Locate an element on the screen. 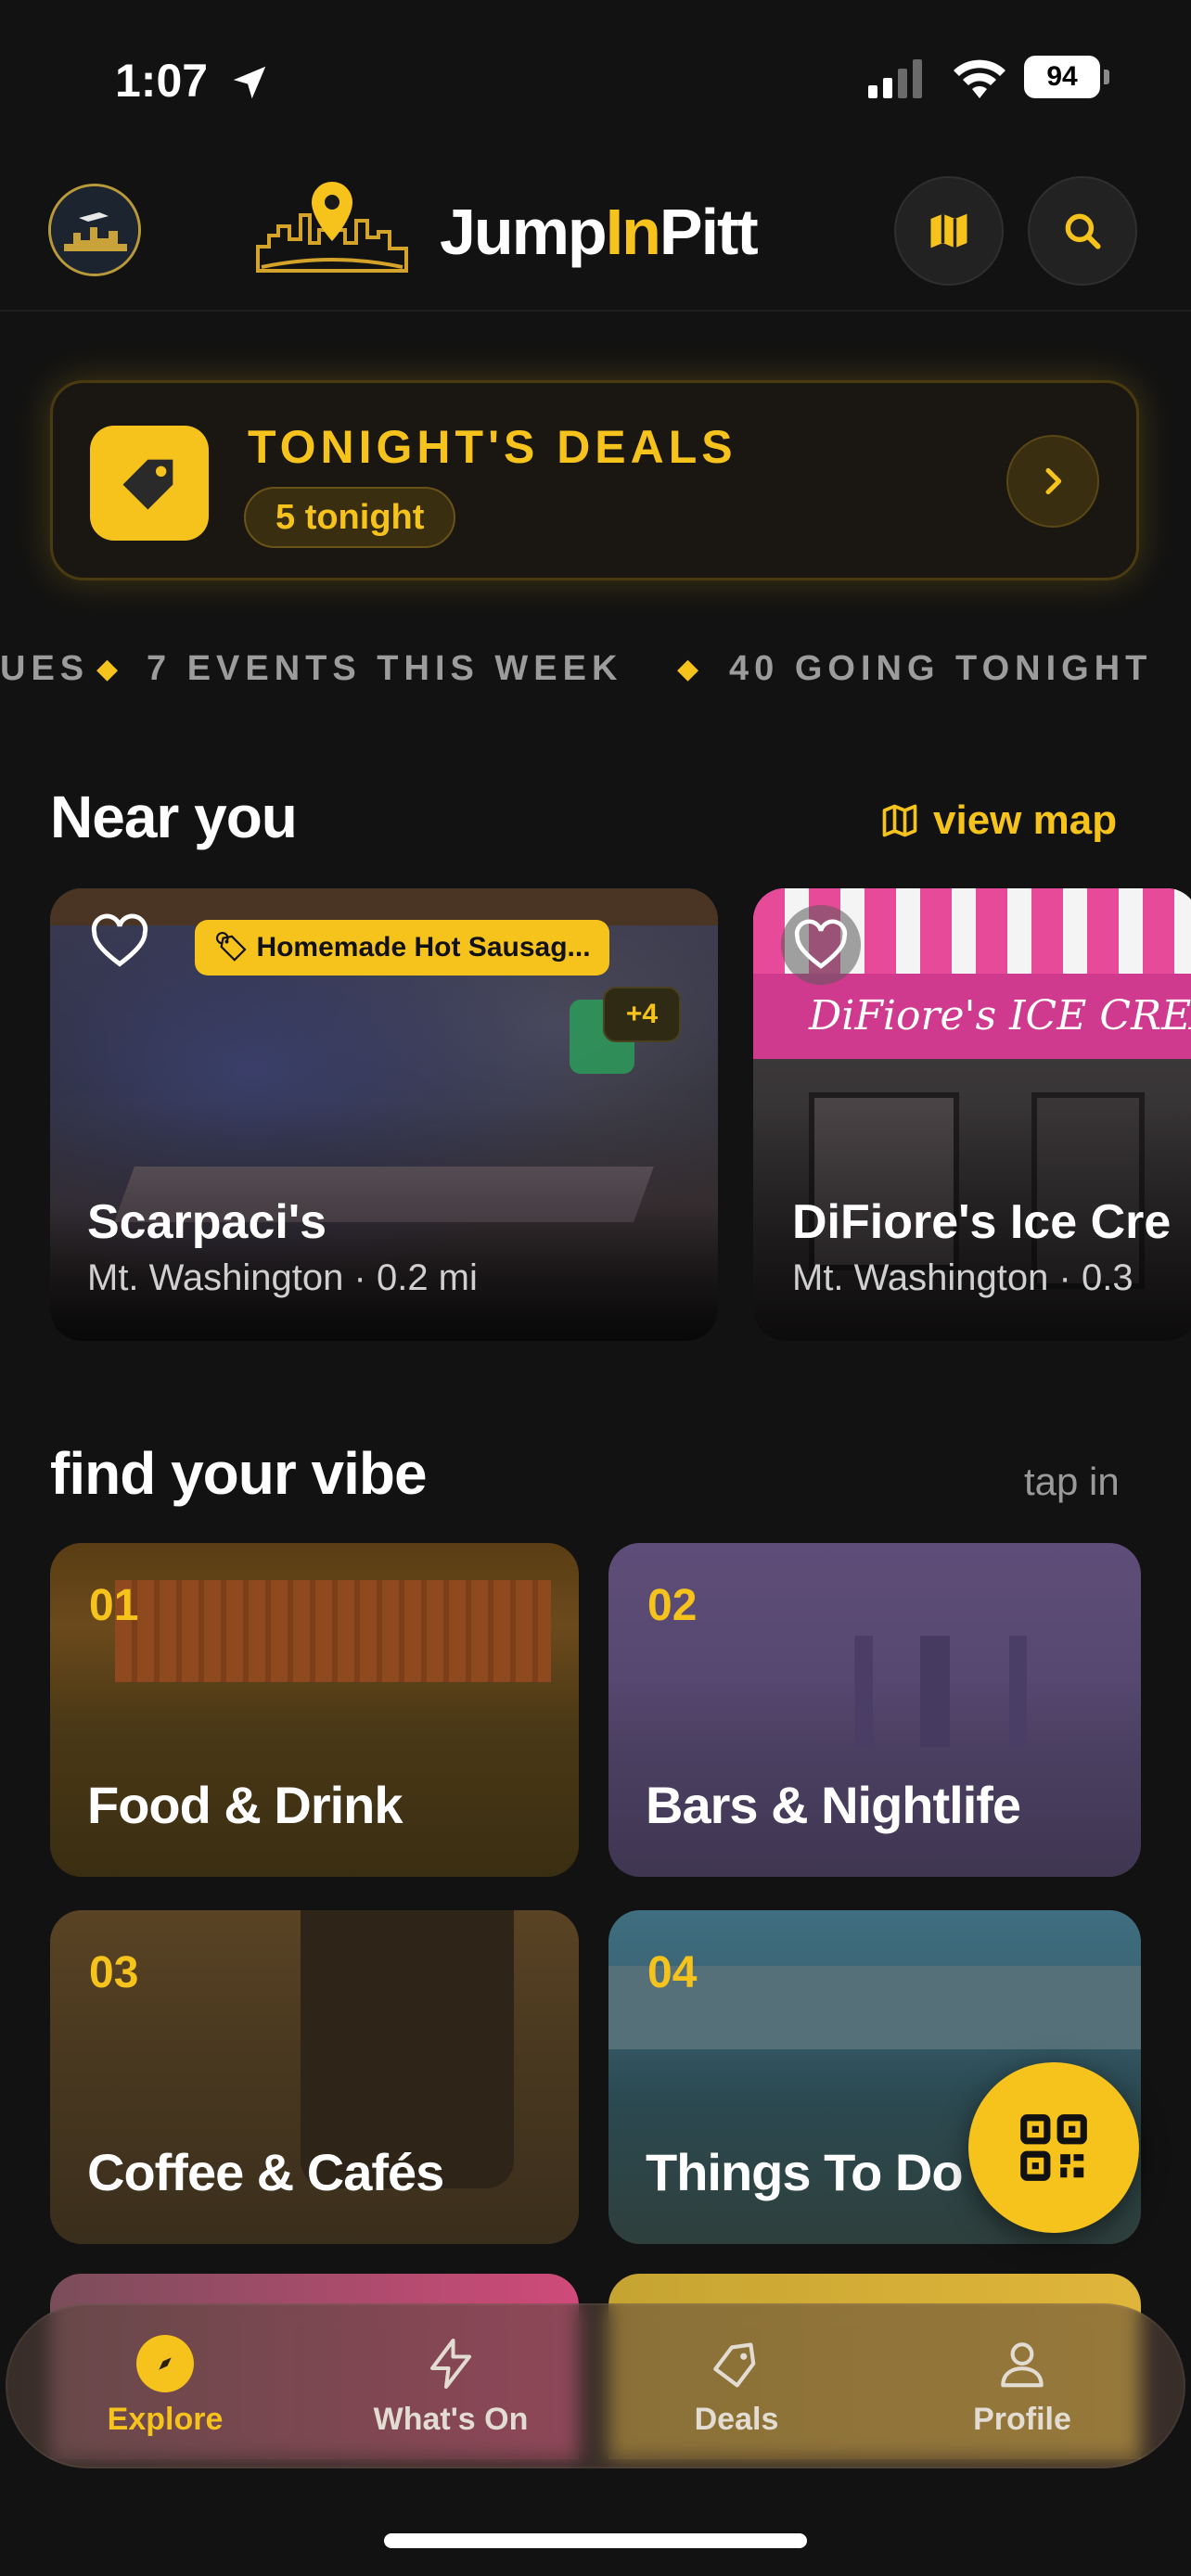 The height and width of the screenshot is (2576, 1191). skyline-avatar-icon is located at coordinates (95, 230).